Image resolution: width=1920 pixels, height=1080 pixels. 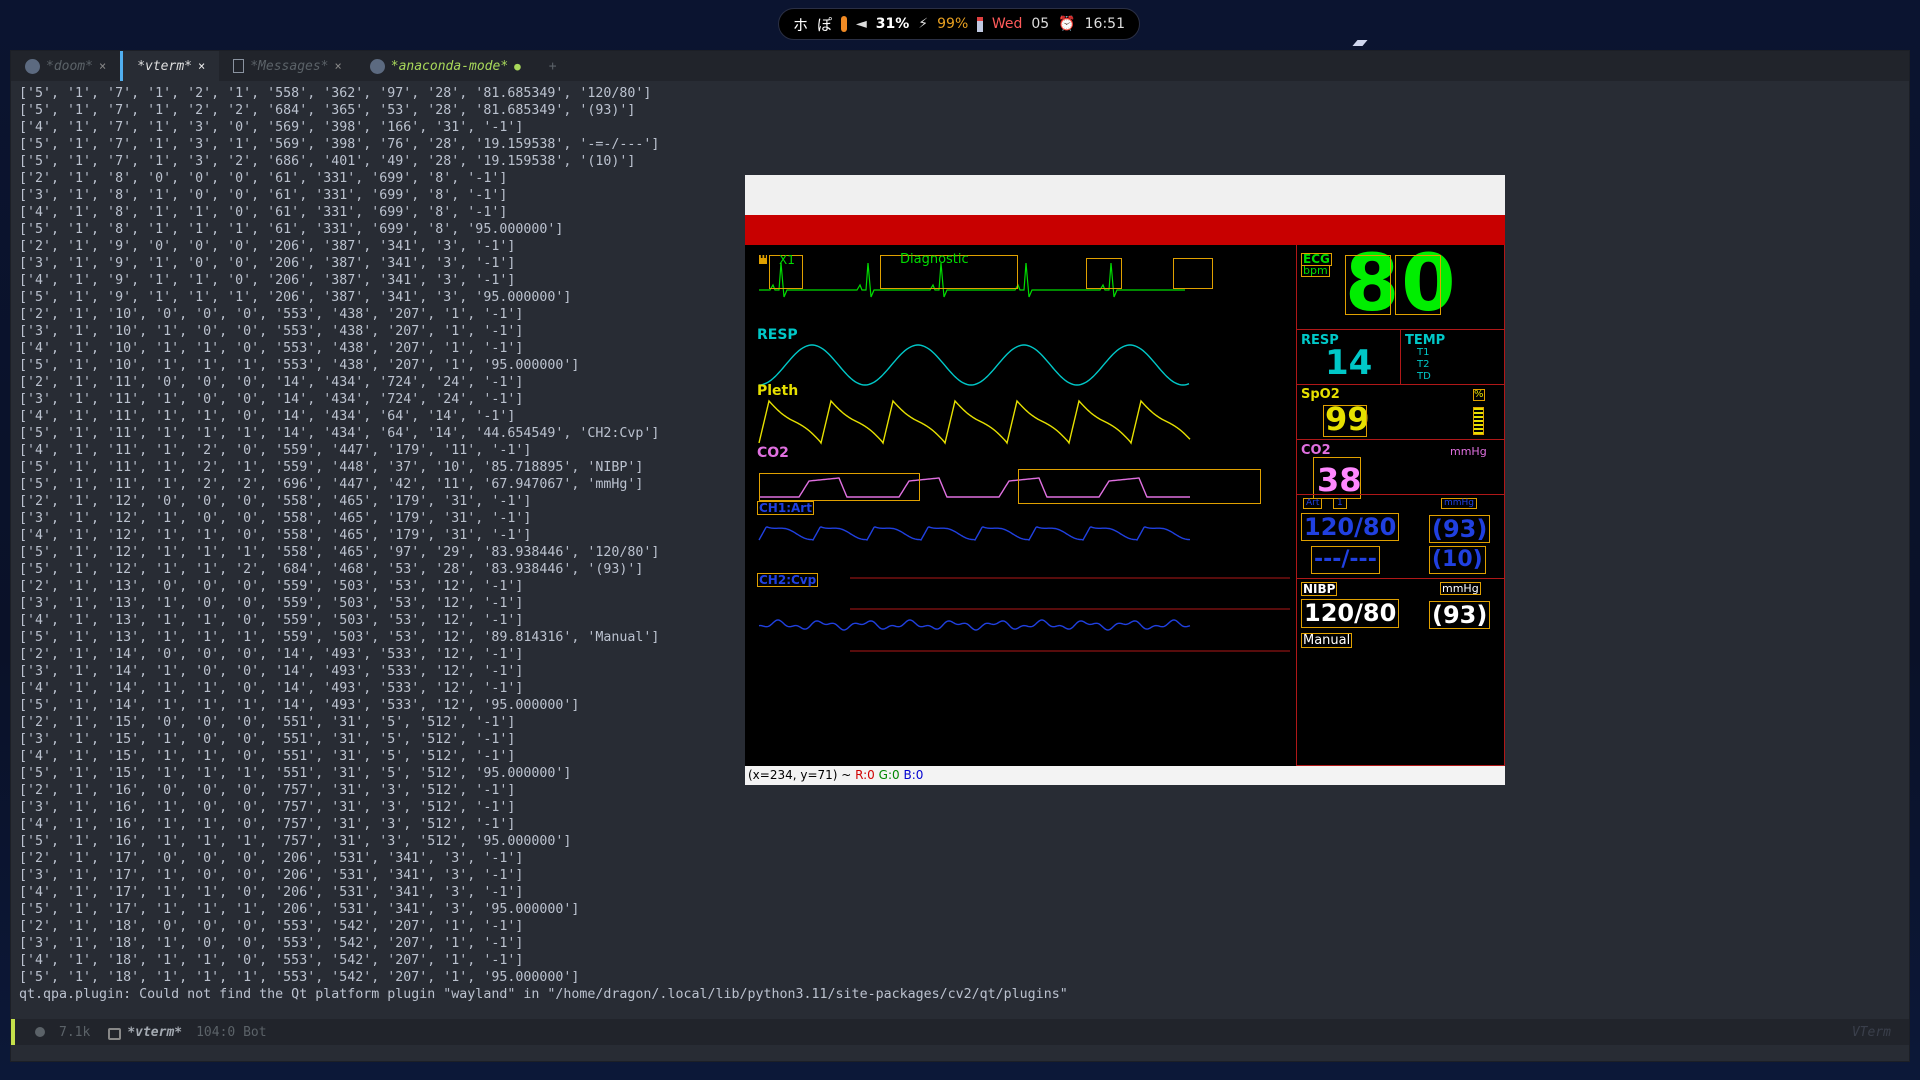 What do you see at coordinates (1313, 503) in the screenshot?
I see `art-tag: Art` at bounding box center [1313, 503].